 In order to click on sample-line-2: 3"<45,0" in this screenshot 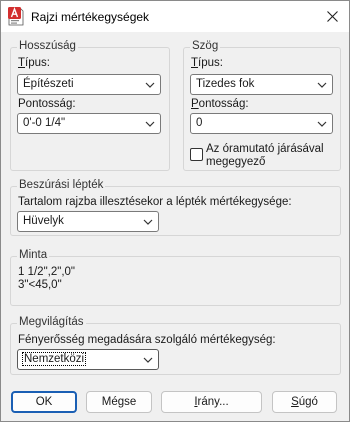, I will do `click(40, 285)`.